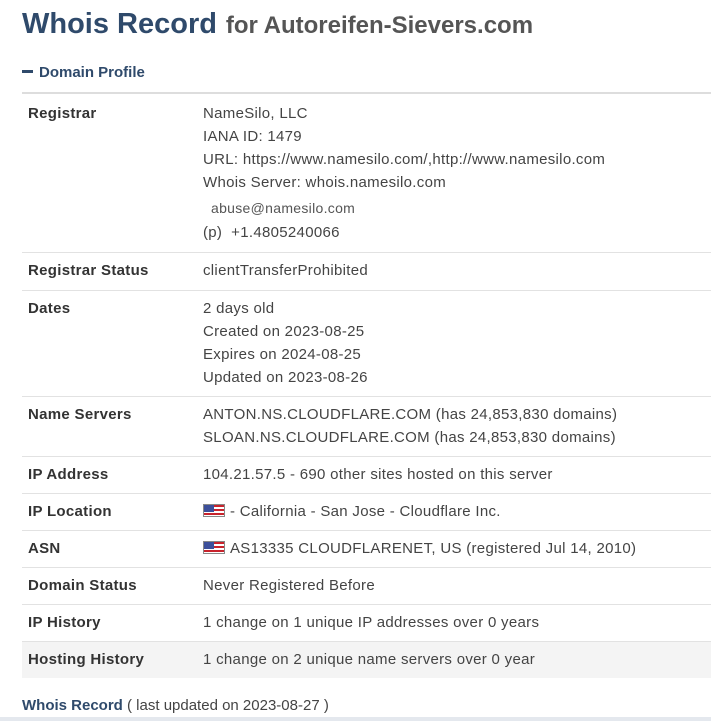  What do you see at coordinates (112, 659) in the screenshot?
I see `hosting-history-label: Hosting History` at bounding box center [112, 659].